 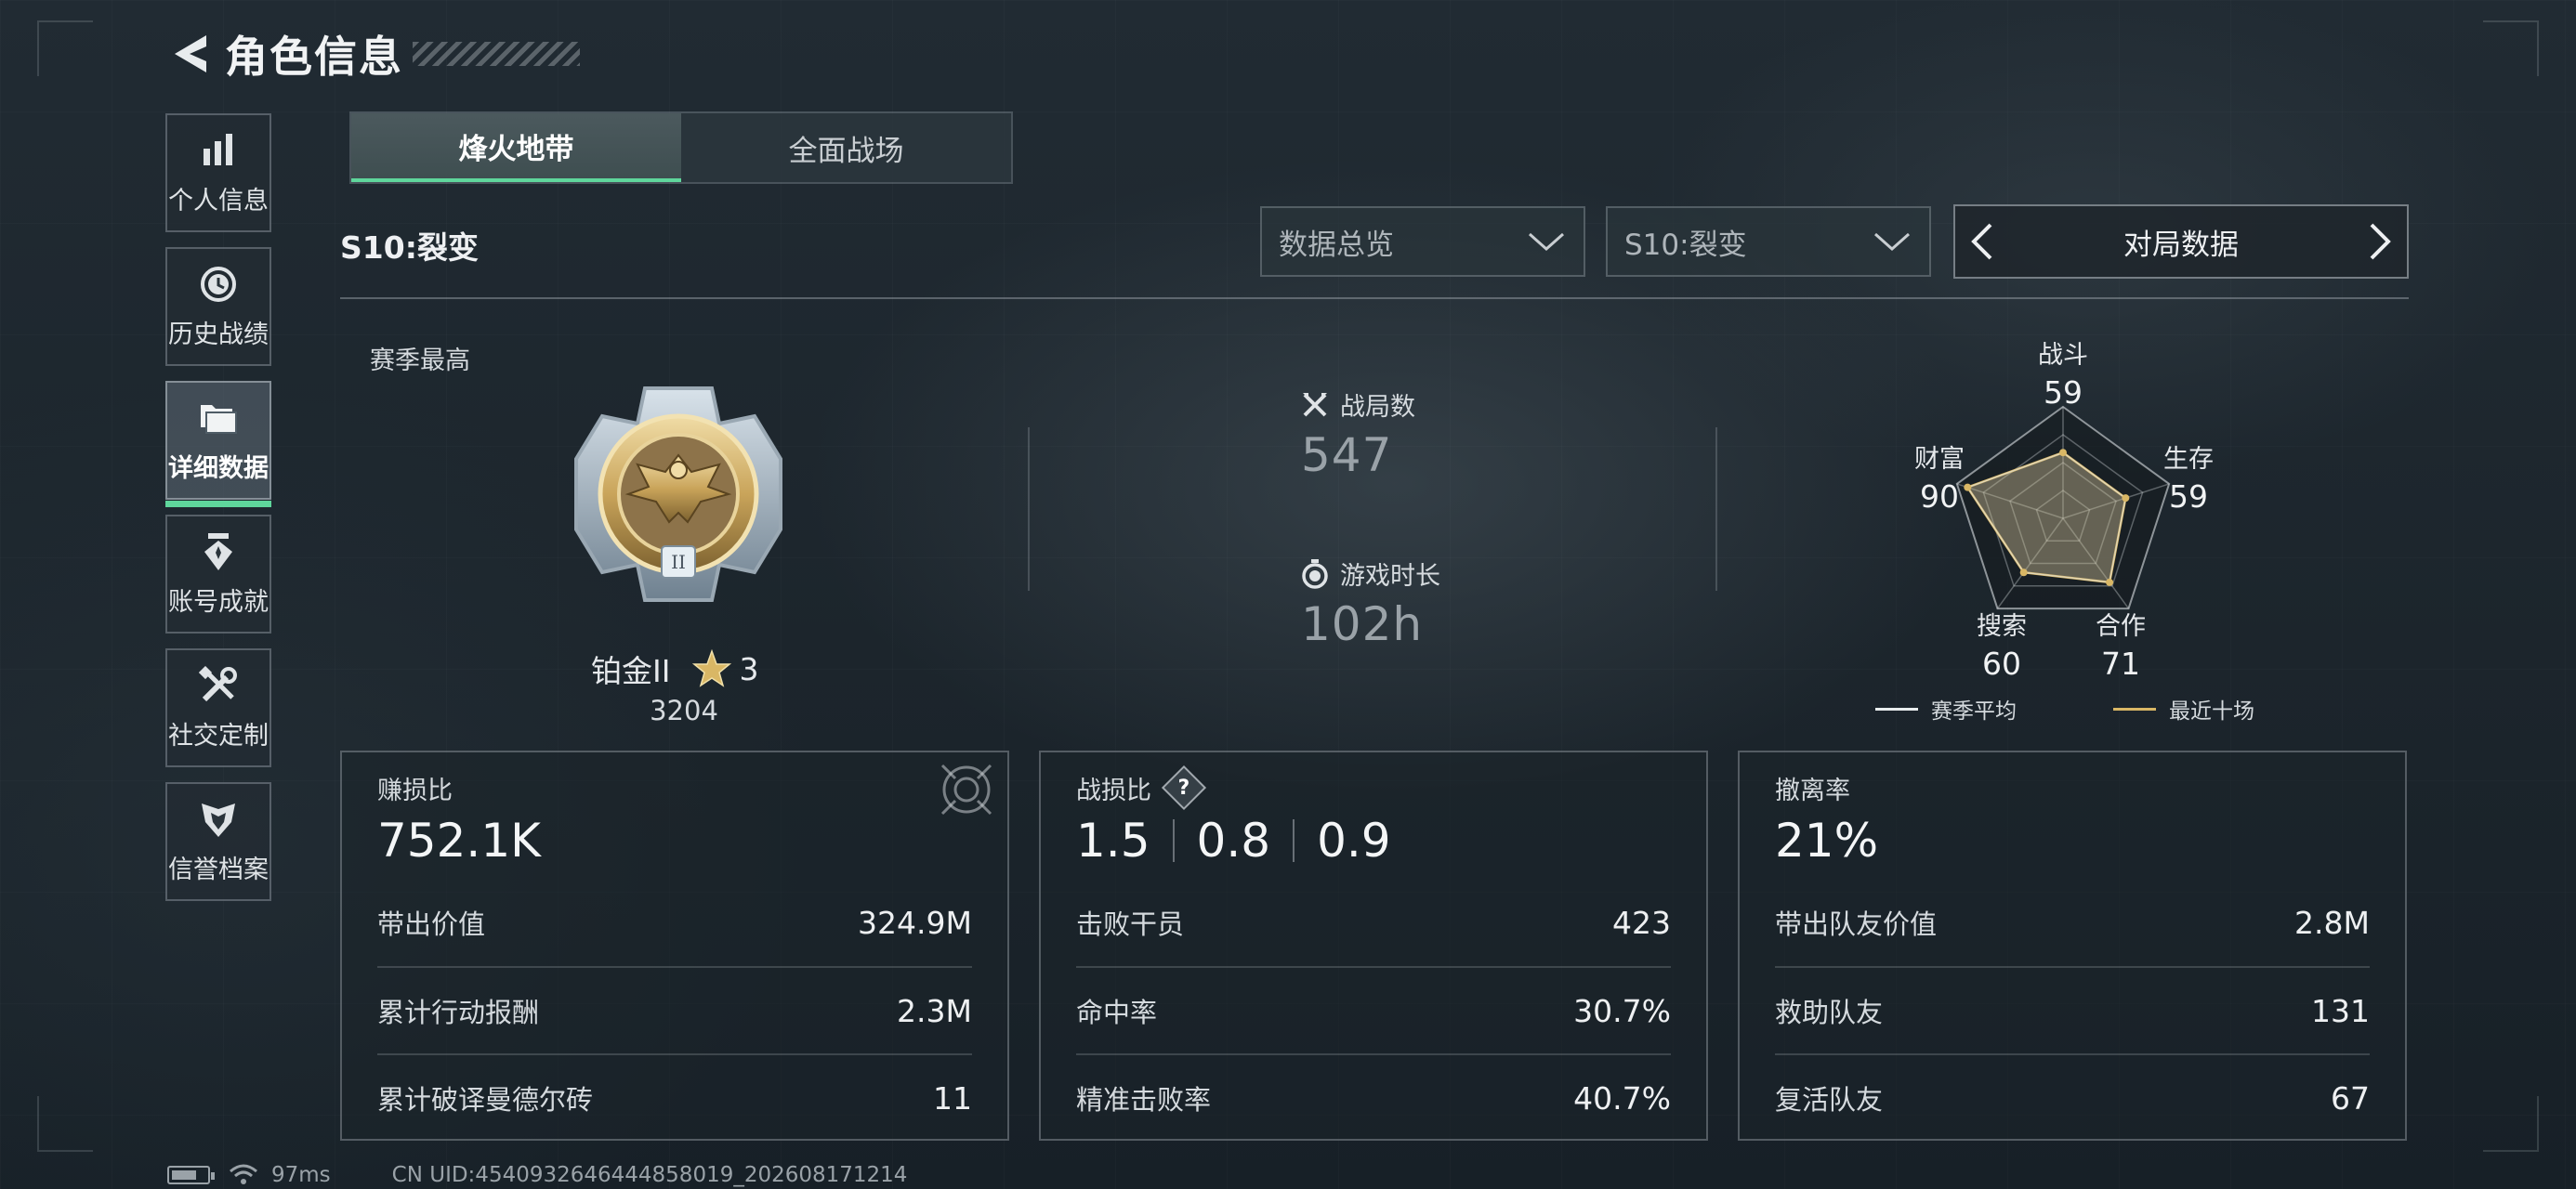 What do you see at coordinates (1373, 788) in the screenshot?
I see `card-title: 战损比 ?` at bounding box center [1373, 788].